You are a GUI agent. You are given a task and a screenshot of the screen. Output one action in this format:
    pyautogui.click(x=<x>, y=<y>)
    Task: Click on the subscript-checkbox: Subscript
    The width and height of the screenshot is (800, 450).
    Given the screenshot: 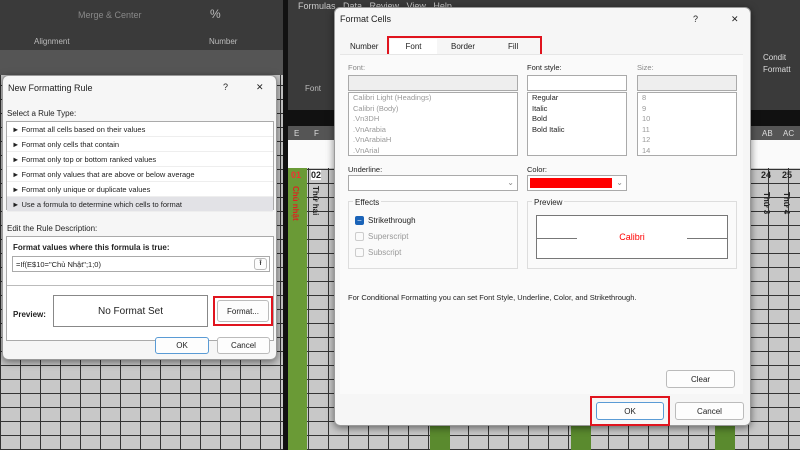 What is the action you would take?
    pyautogui.click(x=378, y=252)
    